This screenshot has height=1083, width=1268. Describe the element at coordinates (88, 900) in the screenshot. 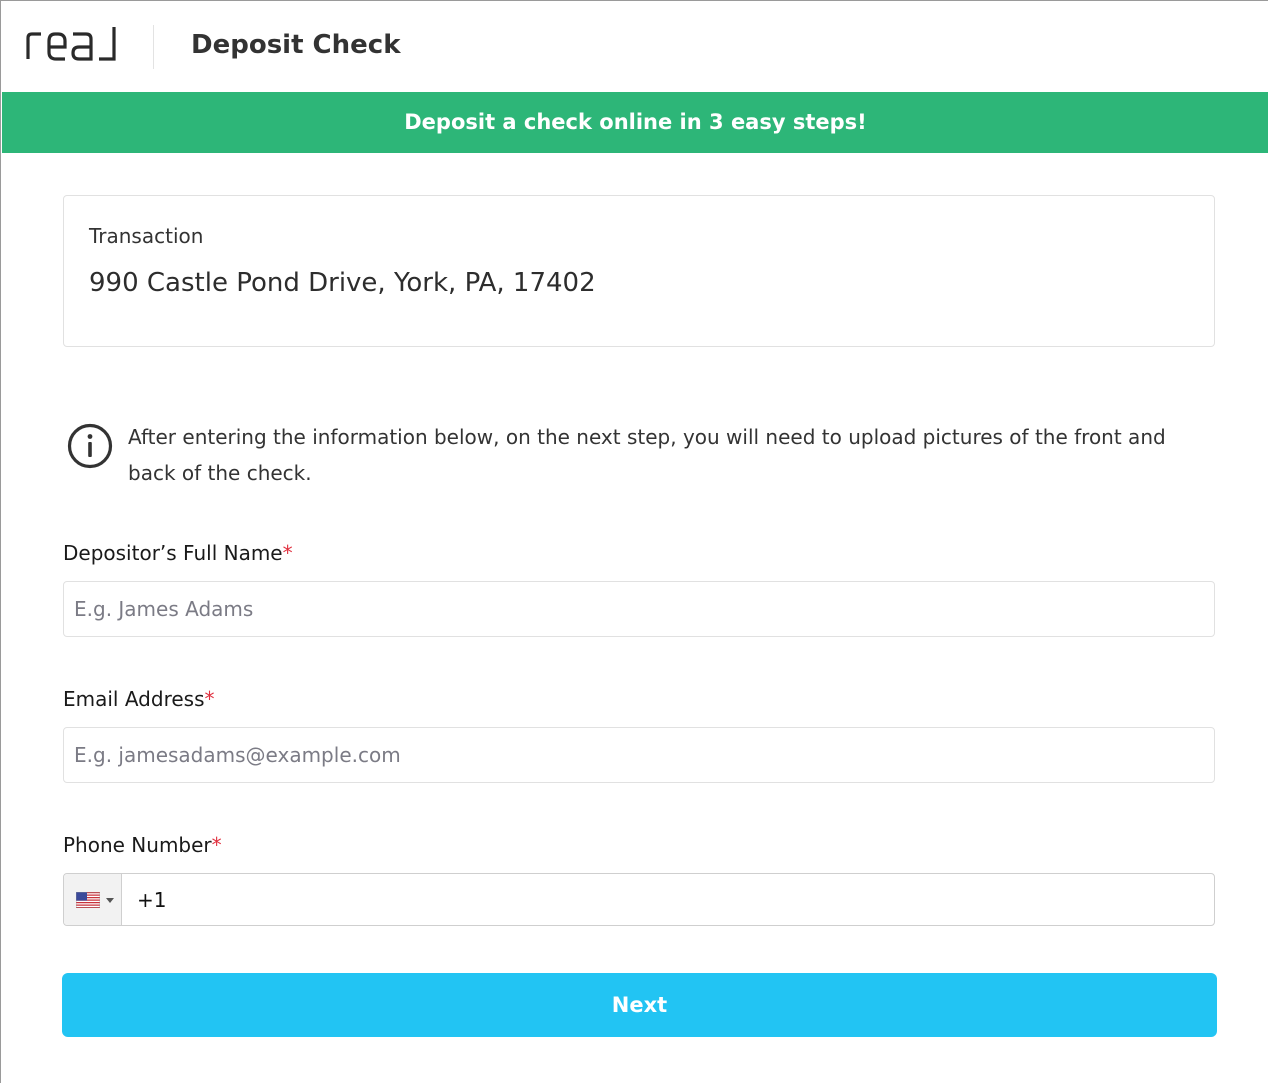

I see `us-flag-icon` at that location.